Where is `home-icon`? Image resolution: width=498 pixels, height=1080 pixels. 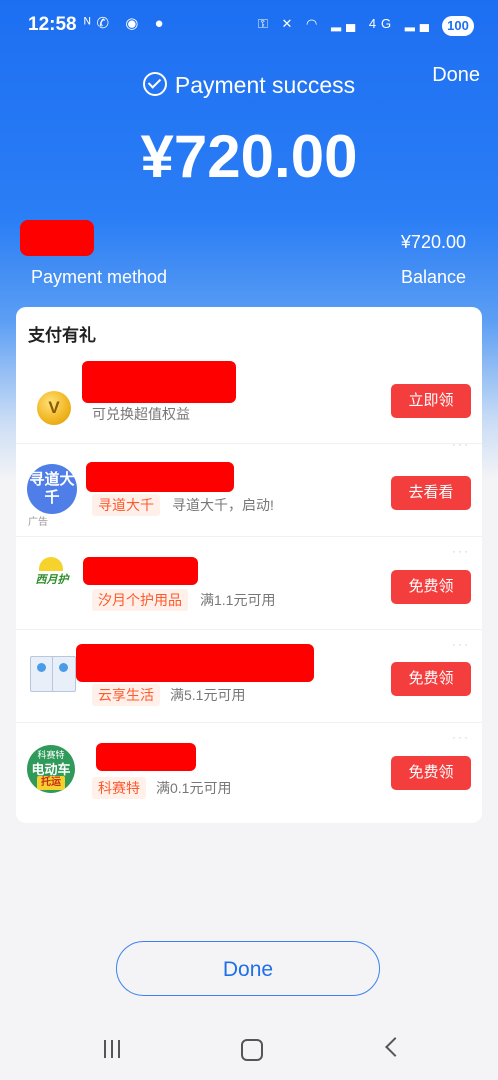
home-icon is located at coordinates (252, 1050).